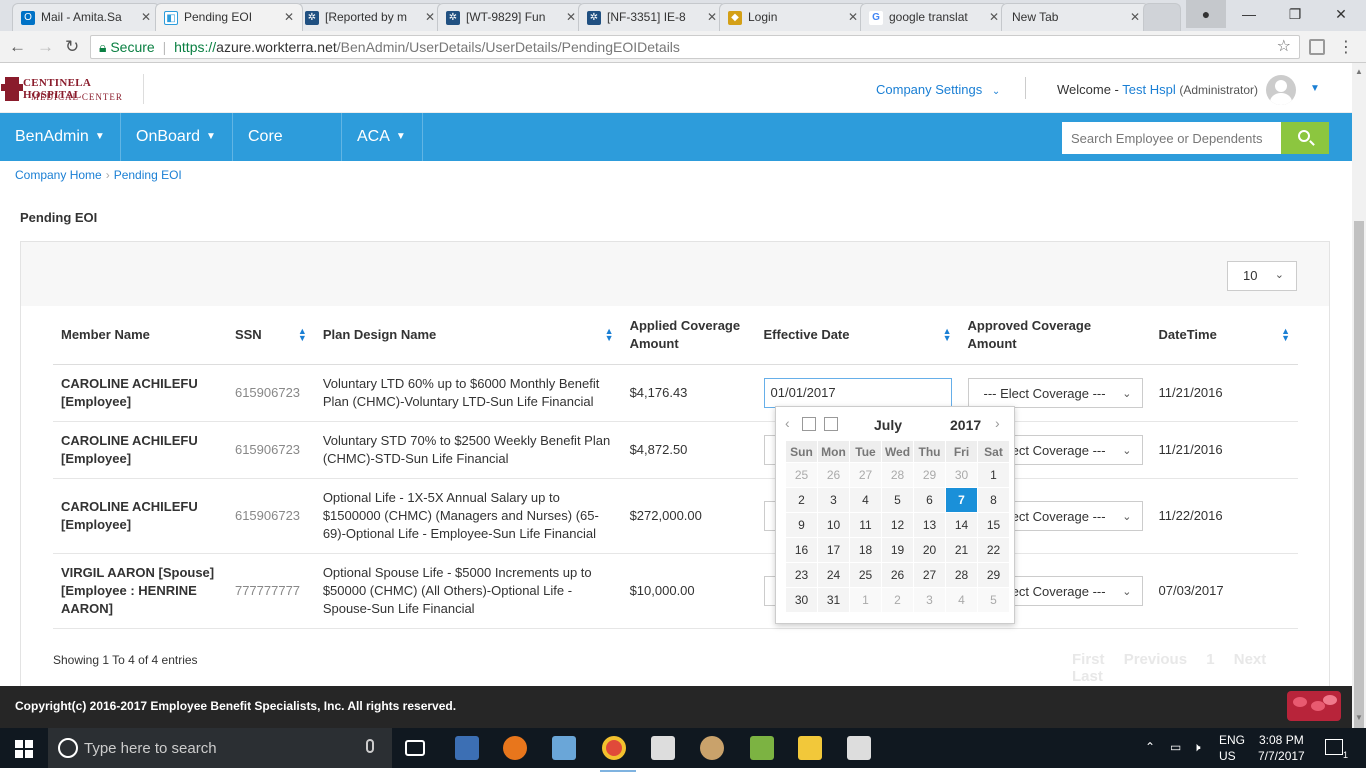 This screenshot has width=1366, height=772. Describe the element at coordinates (270, 335) in the screenshot. I see `column-header-ssn: SSN ▲ ▼` at that location.